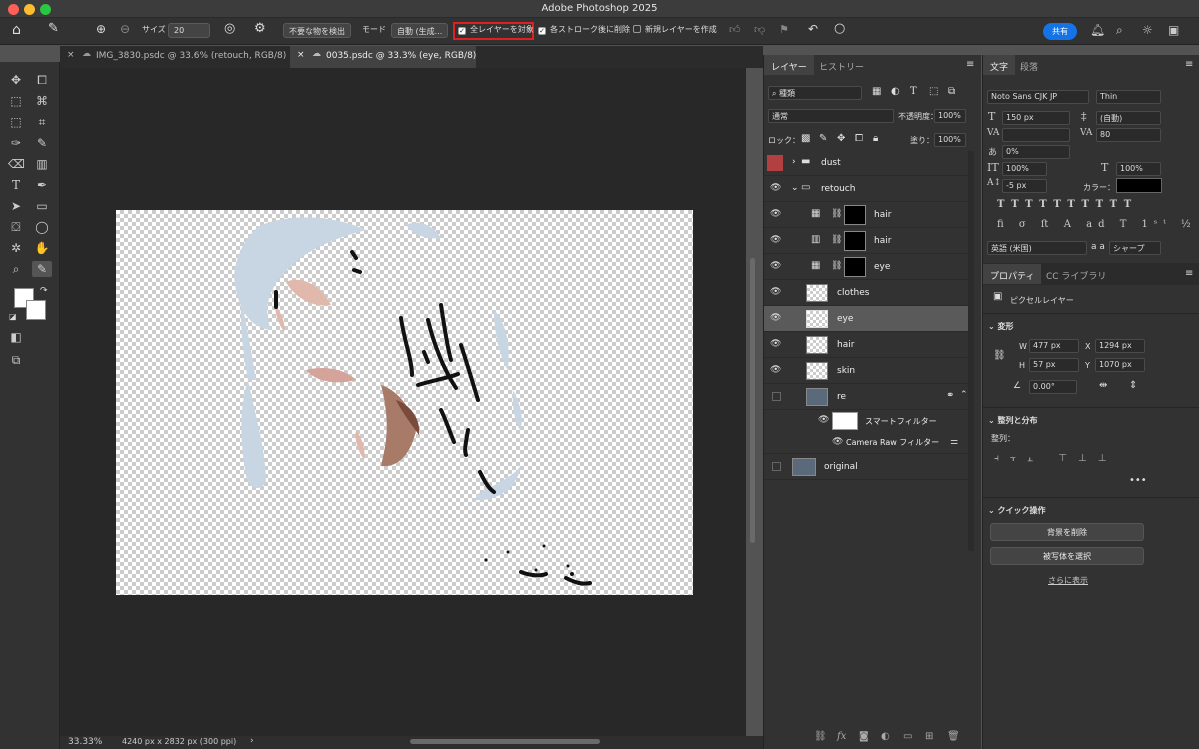 The width and height of the screenshot is (1199, 749). What do you see at coordinates (789, 65) in the screenshot?
I see `tab-layers: レイヤー` at bounding box center [789, 65].